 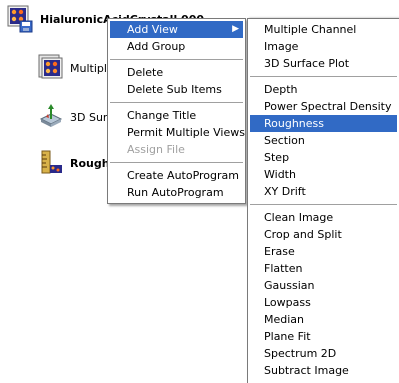 I want to click on 3d-surface-plot-icon, so click(x=51, y=117).